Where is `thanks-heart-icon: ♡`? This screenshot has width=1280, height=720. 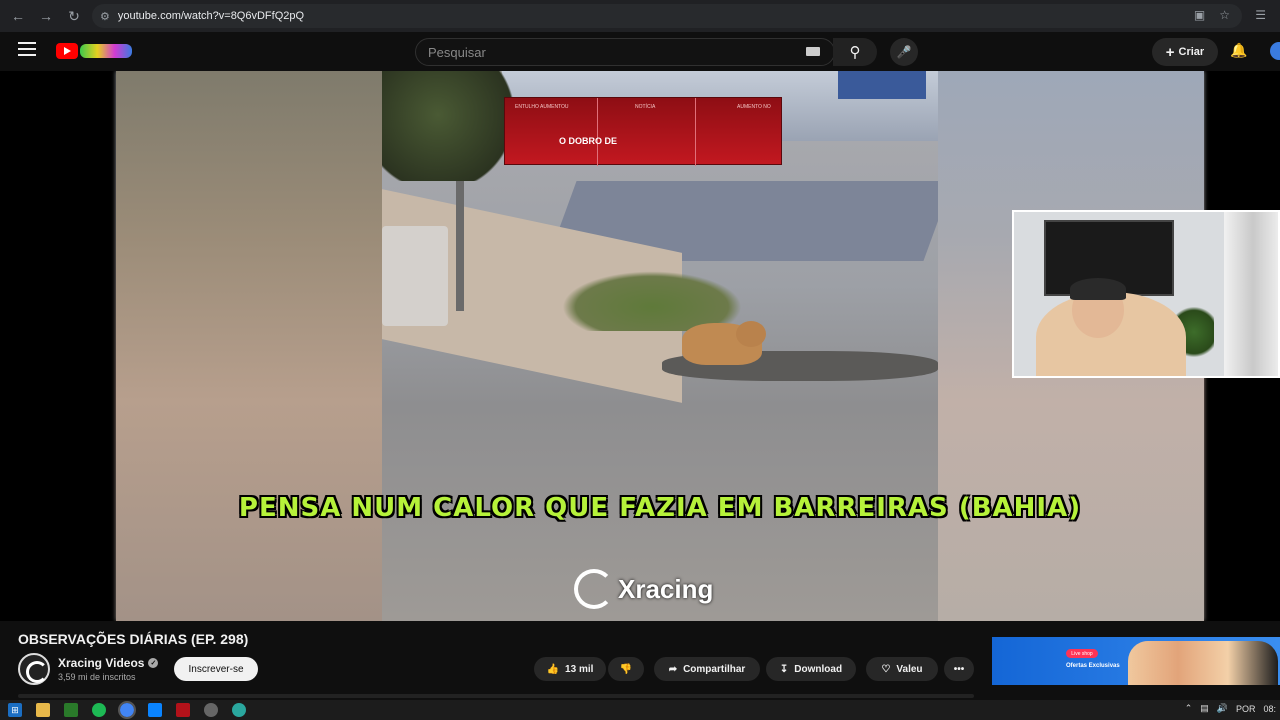
thanks-heart-icon: ♡ is located at coordinates (886, 669).